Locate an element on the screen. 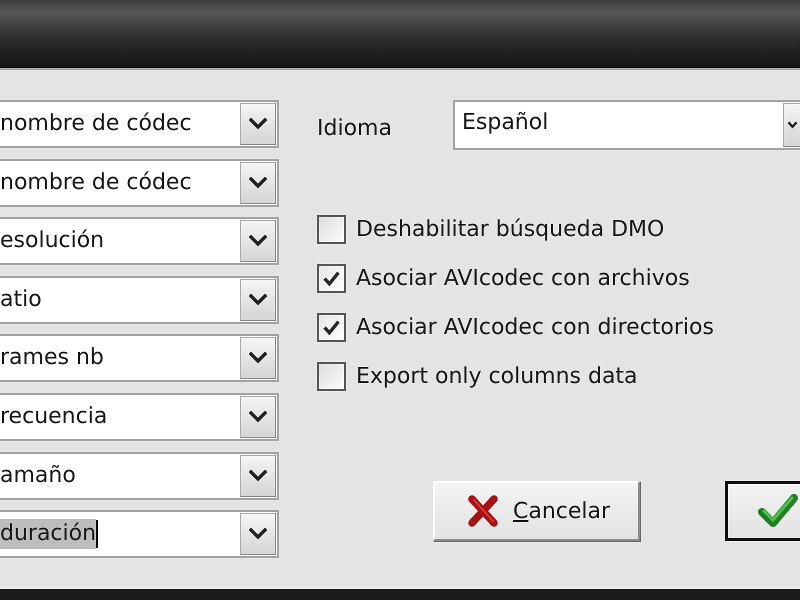  checkbox-label: Deshabilitar búsqueda DMO is located at coordinates (510, 229).